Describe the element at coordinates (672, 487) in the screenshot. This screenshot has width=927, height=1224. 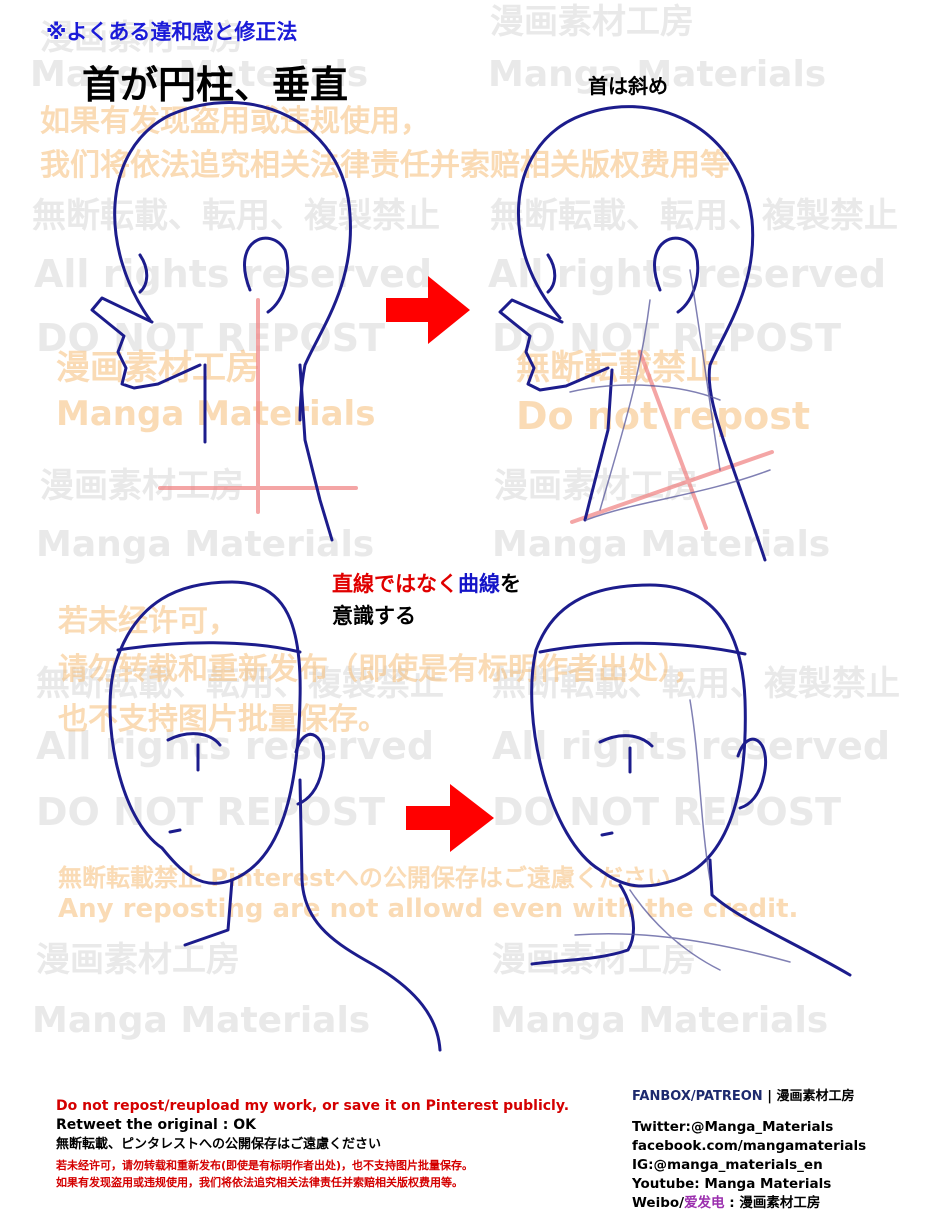
I see `shoulder-guide-line` at that location.